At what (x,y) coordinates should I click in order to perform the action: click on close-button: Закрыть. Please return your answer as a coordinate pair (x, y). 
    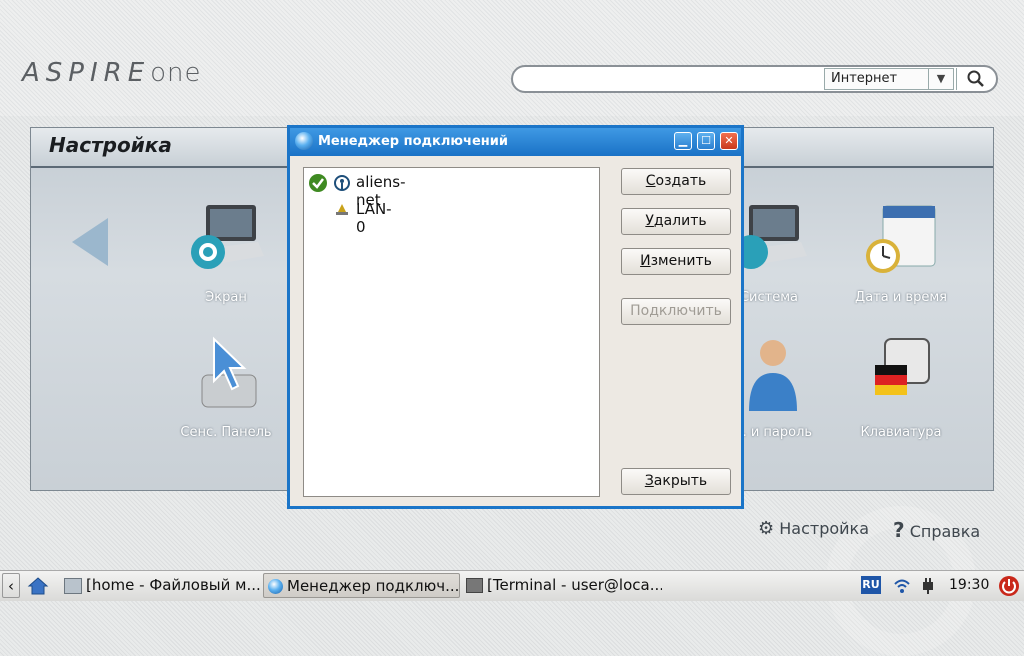
    Looking at the image, I should click on (676, 481).